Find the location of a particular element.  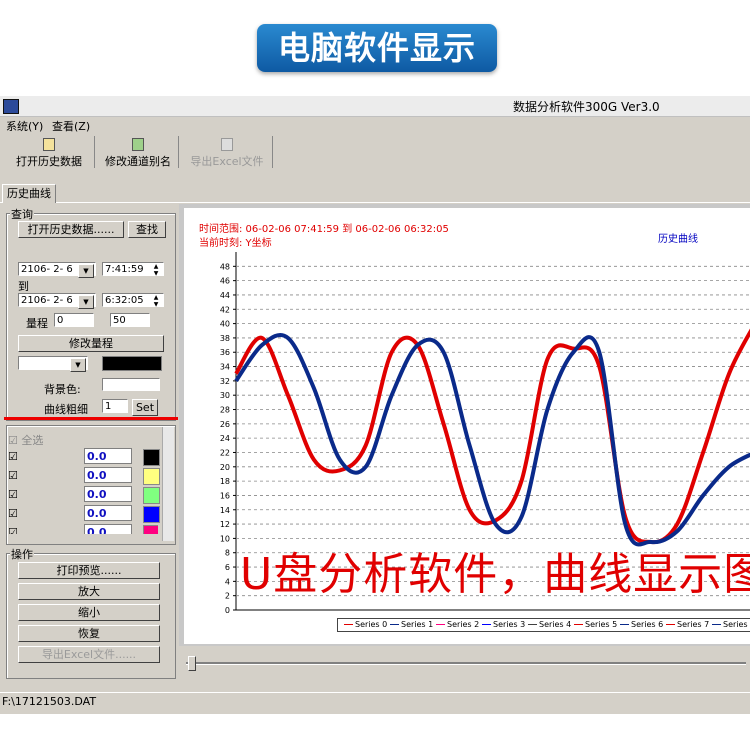

y-tick-label: 36 is located at coordinates (225, 352).